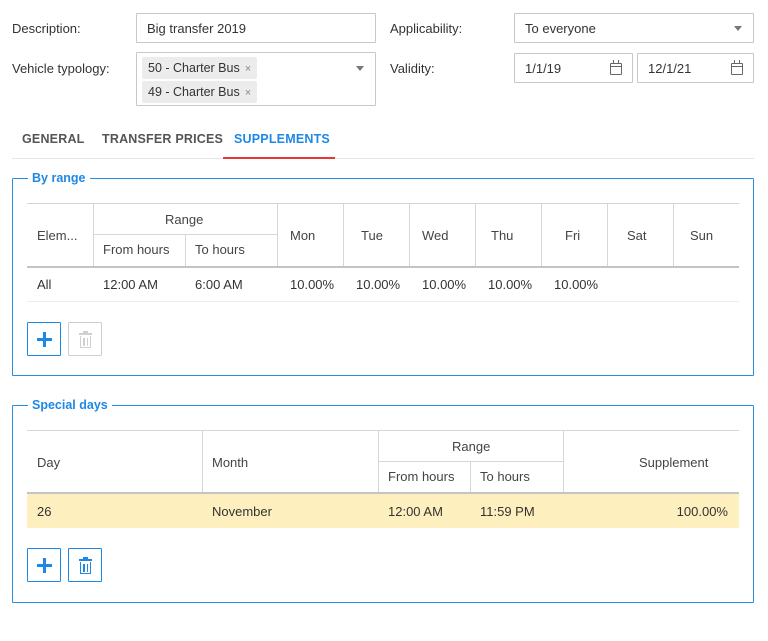 Image resolution: width=768 pixels, height=641 pixels. I want to click on column-header-sun: Sun, so click(701, 235).